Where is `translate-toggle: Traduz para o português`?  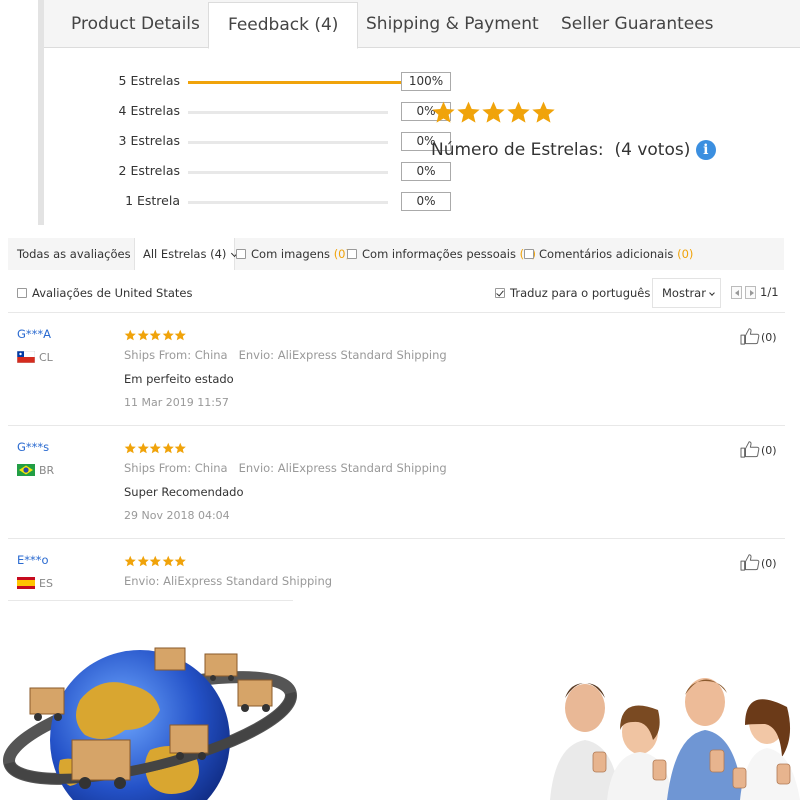 translate-toggle: Traduz para o português is located at coordinates (572, 293).